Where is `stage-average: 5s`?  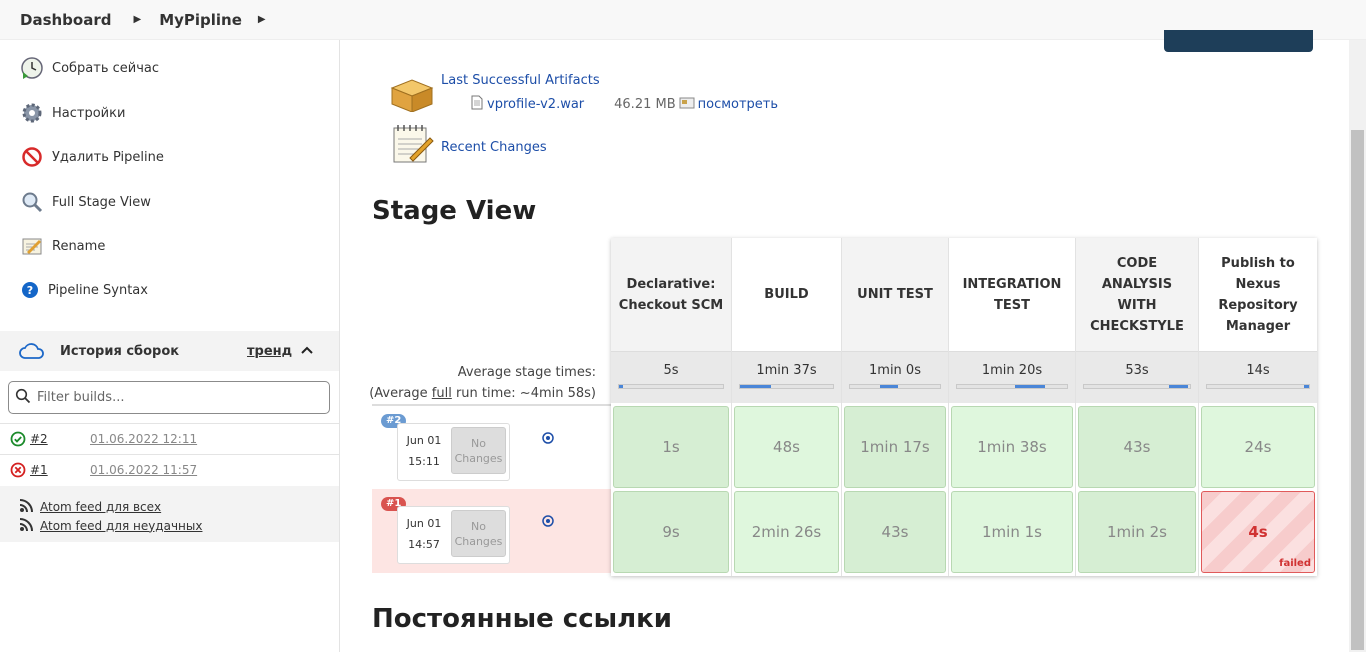 stage-average: 5s is located at coordinates (671, 377).